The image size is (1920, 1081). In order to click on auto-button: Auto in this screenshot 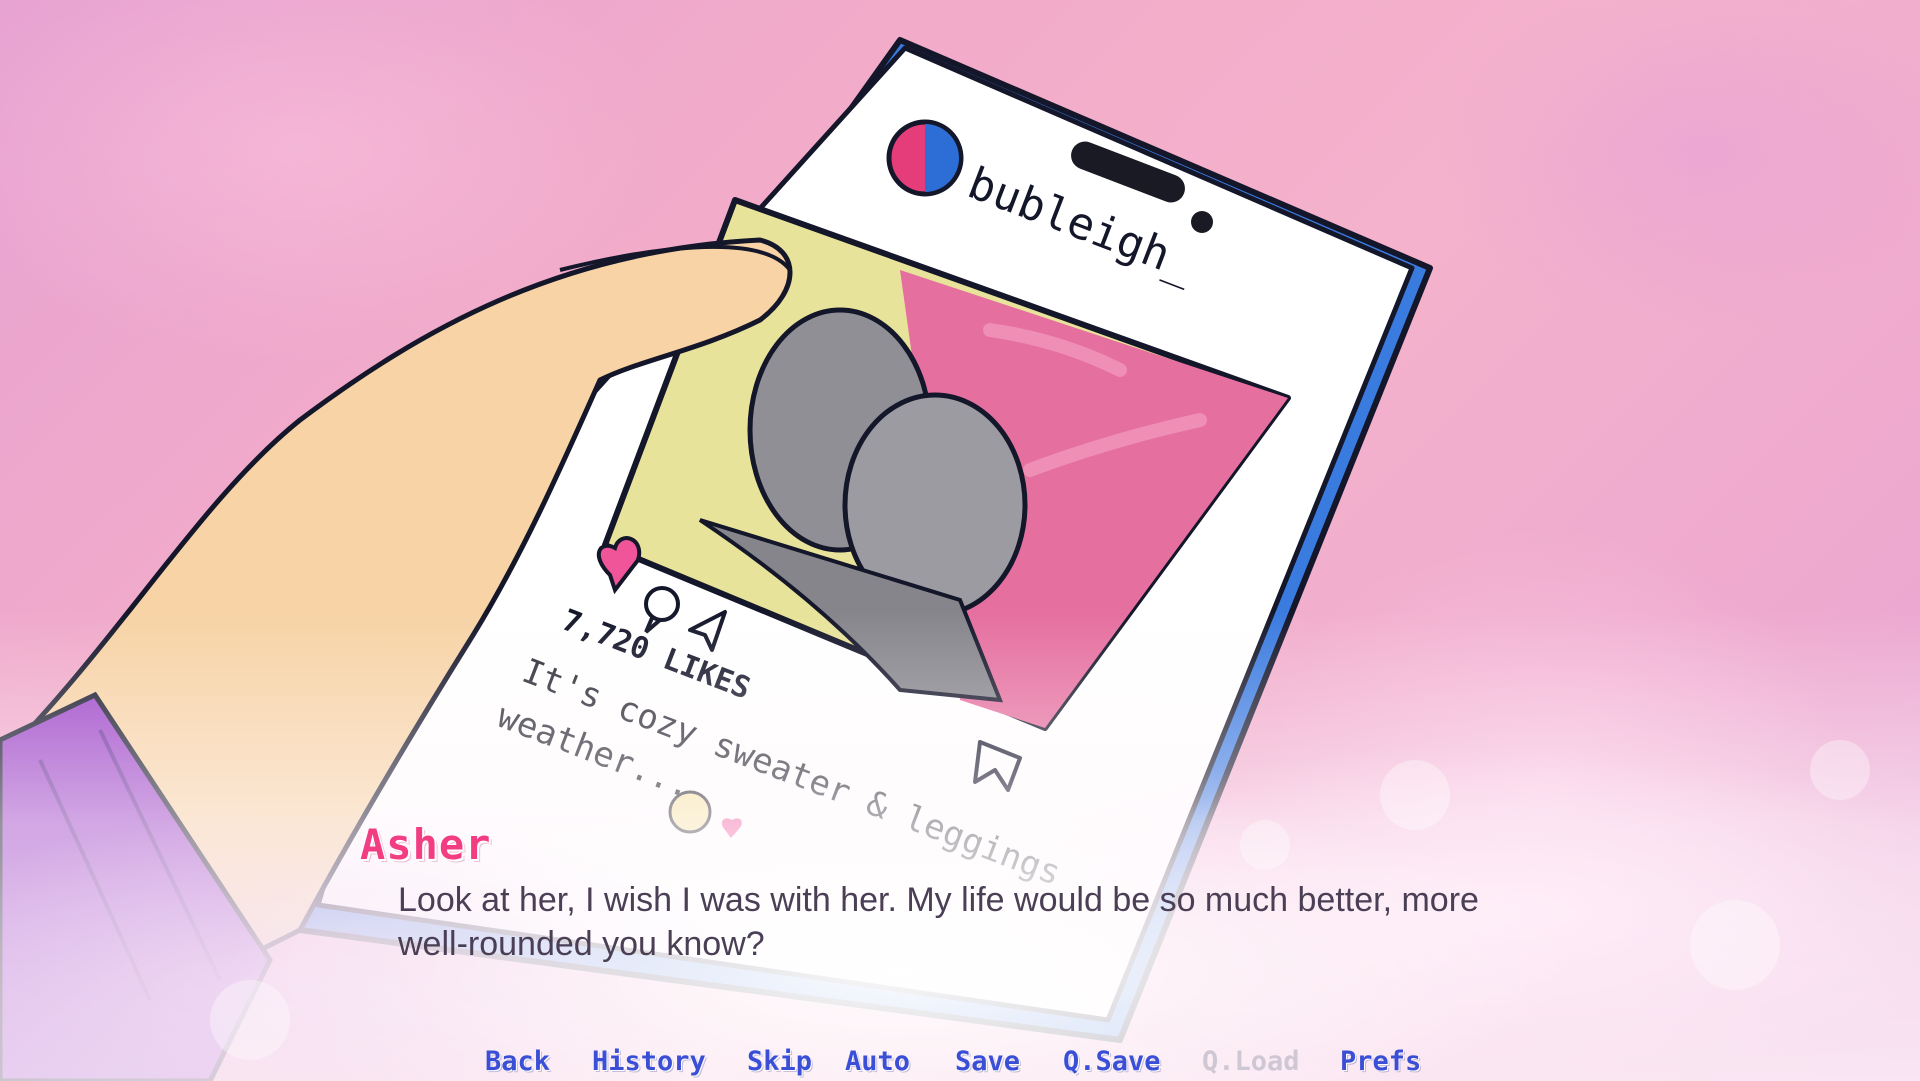, I will do `click(877, 1061)`.